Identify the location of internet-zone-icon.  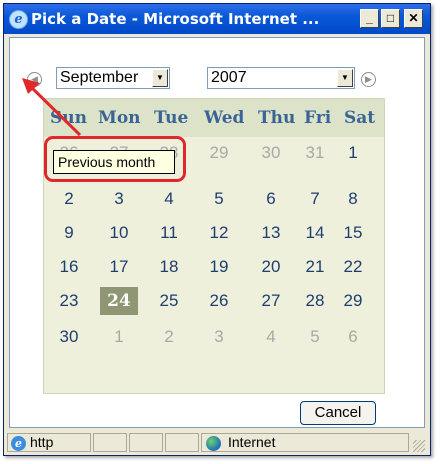
(213, 443).